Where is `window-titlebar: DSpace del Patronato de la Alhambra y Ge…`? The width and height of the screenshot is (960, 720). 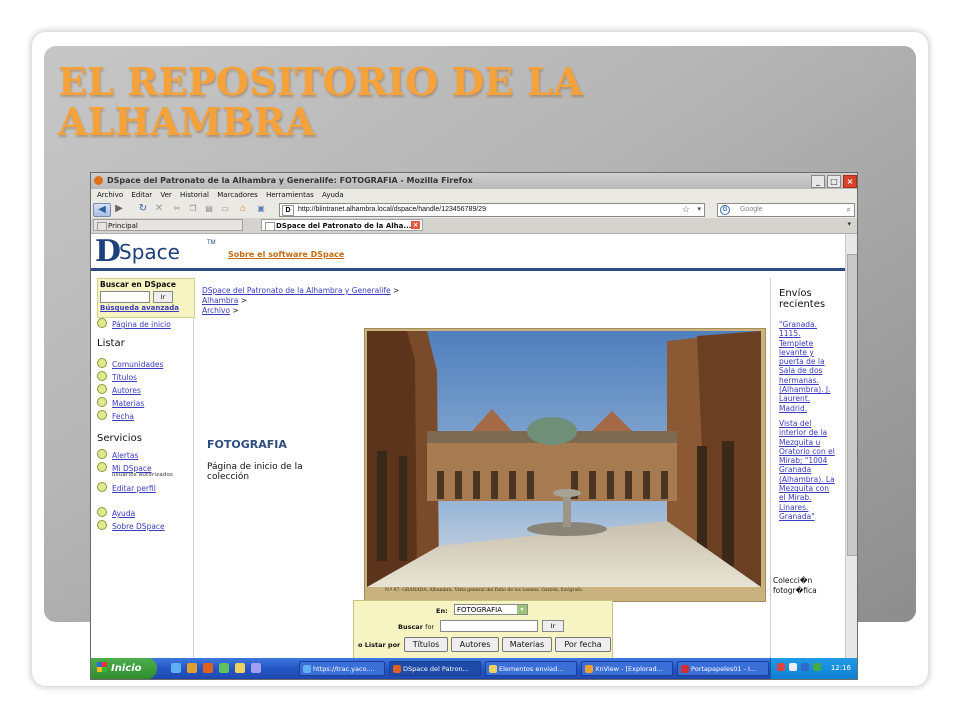 window-titlebar: DSpace del Patronato de la Alhambra y Ge… is located at coordinates (474, 181).